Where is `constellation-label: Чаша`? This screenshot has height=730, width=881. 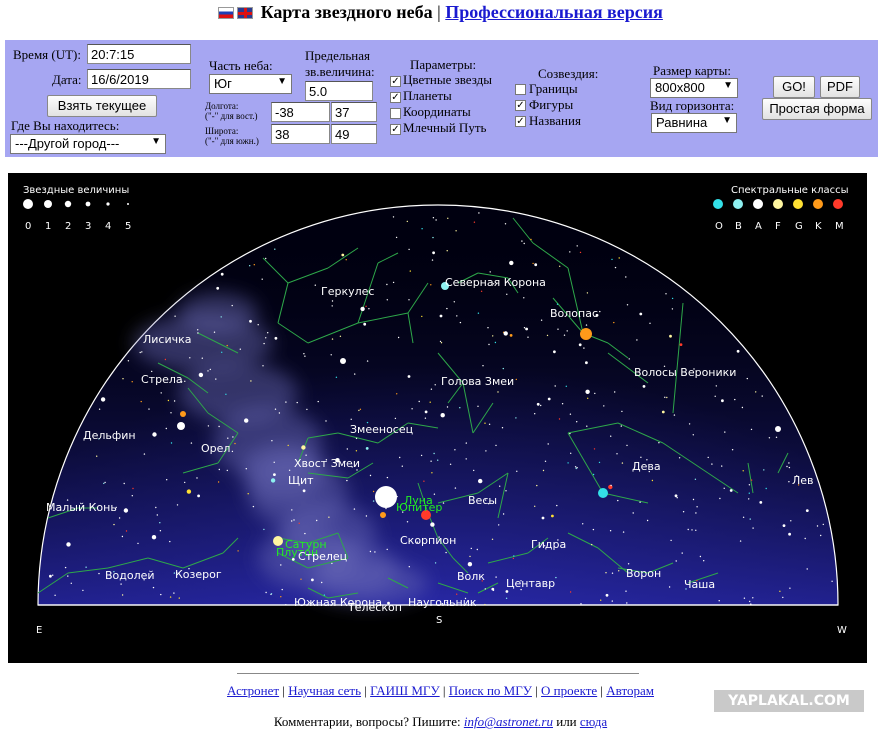 constellation-label: Чаша is located at coordinates (699, 584).